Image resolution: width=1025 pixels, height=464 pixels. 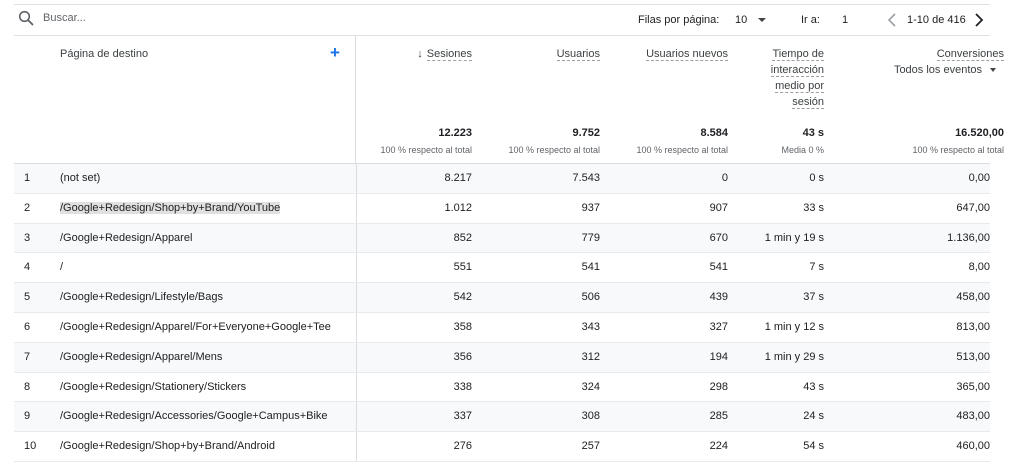 I want to click on landing-page-cell: /Google+Redesign/Shop+by+Brand/YouTube, so click(x=170, y=207).